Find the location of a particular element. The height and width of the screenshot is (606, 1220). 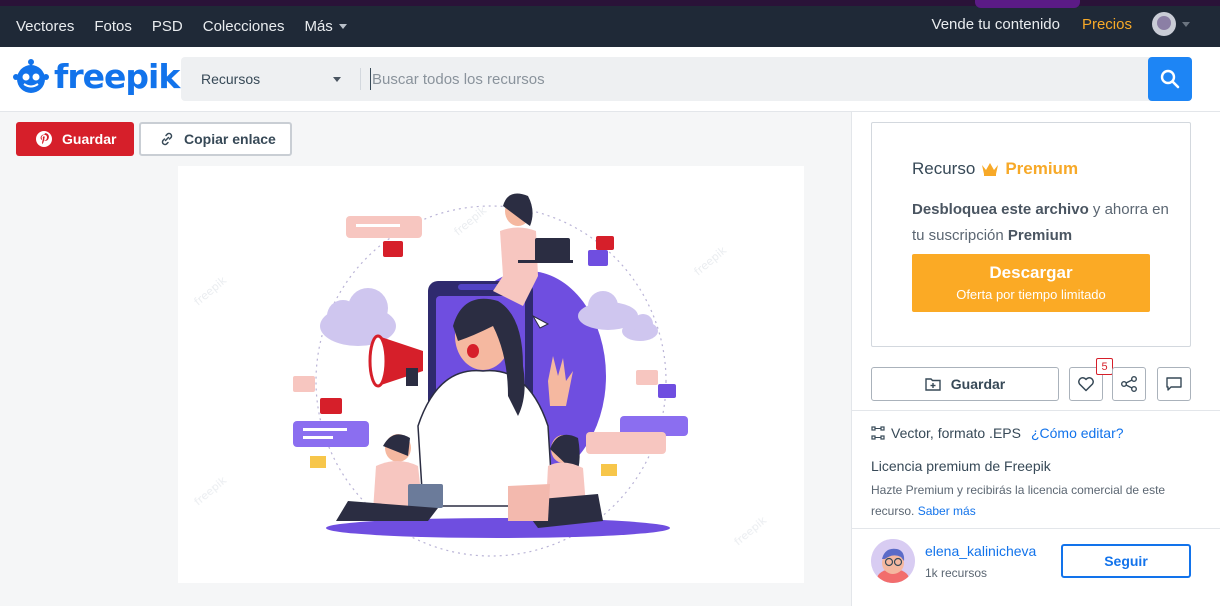

top-nav-links: Vectores Fotos PSD Colecciones Más is located at coordinates (191, 26).